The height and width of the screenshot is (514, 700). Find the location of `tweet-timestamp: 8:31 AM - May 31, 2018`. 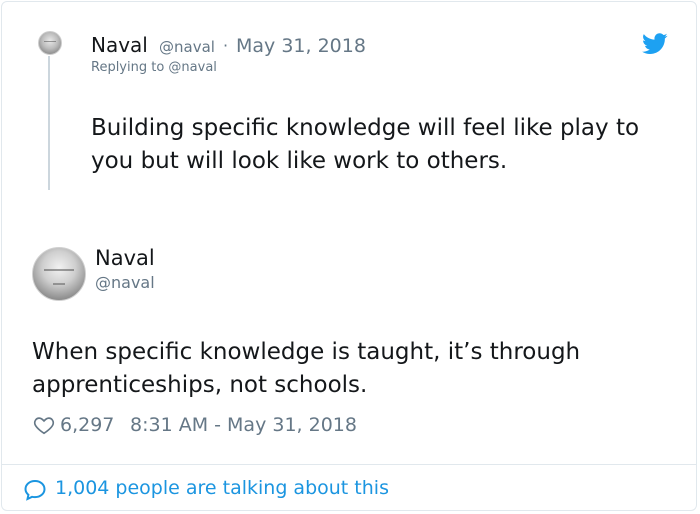

tweet-timestamp: 8:31 AM - May 31, 2018 is located at coordinates (243, 425).